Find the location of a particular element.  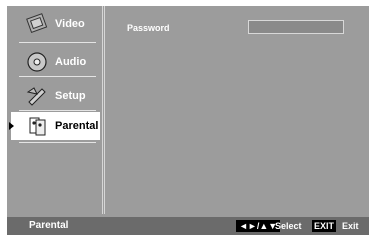

password-label: Password is located at coordinates (148, 28).